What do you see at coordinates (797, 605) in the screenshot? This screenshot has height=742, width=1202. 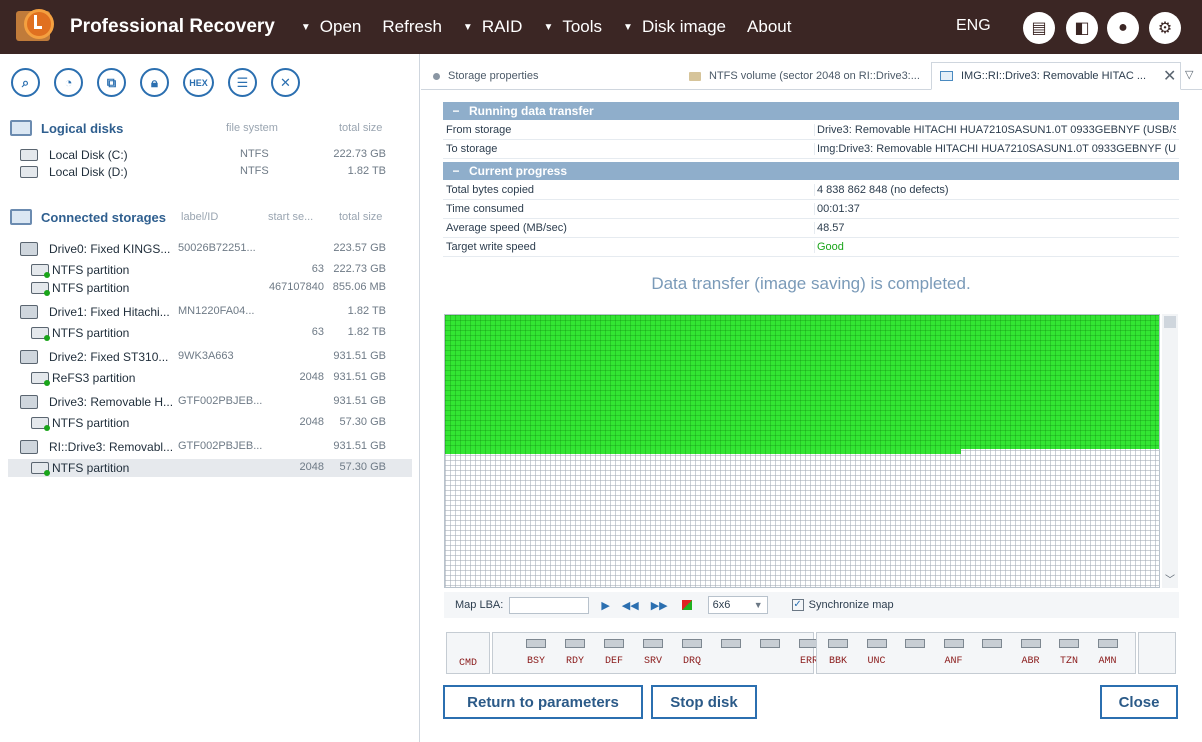 I see `sync-map-checkbox: ✓` at bounding box center [797, 605].